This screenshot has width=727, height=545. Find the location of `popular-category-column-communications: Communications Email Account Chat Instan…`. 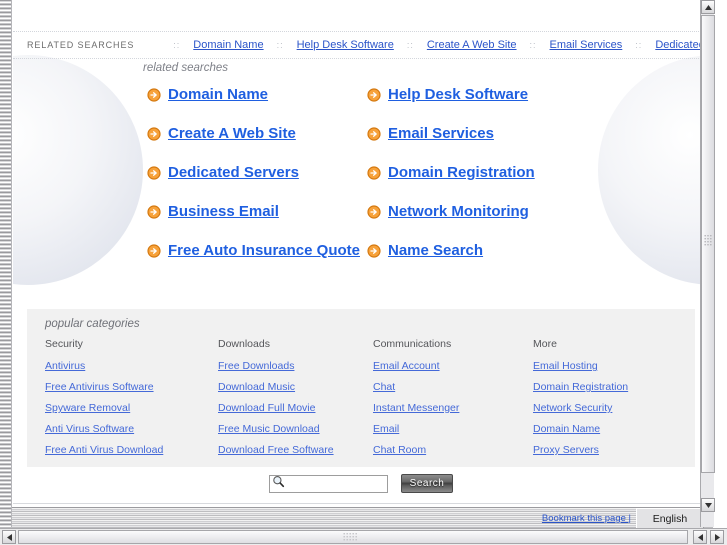

popular-category-column-communications: Communications Email Account Chat Instan… is located at coordinates (453, 401).